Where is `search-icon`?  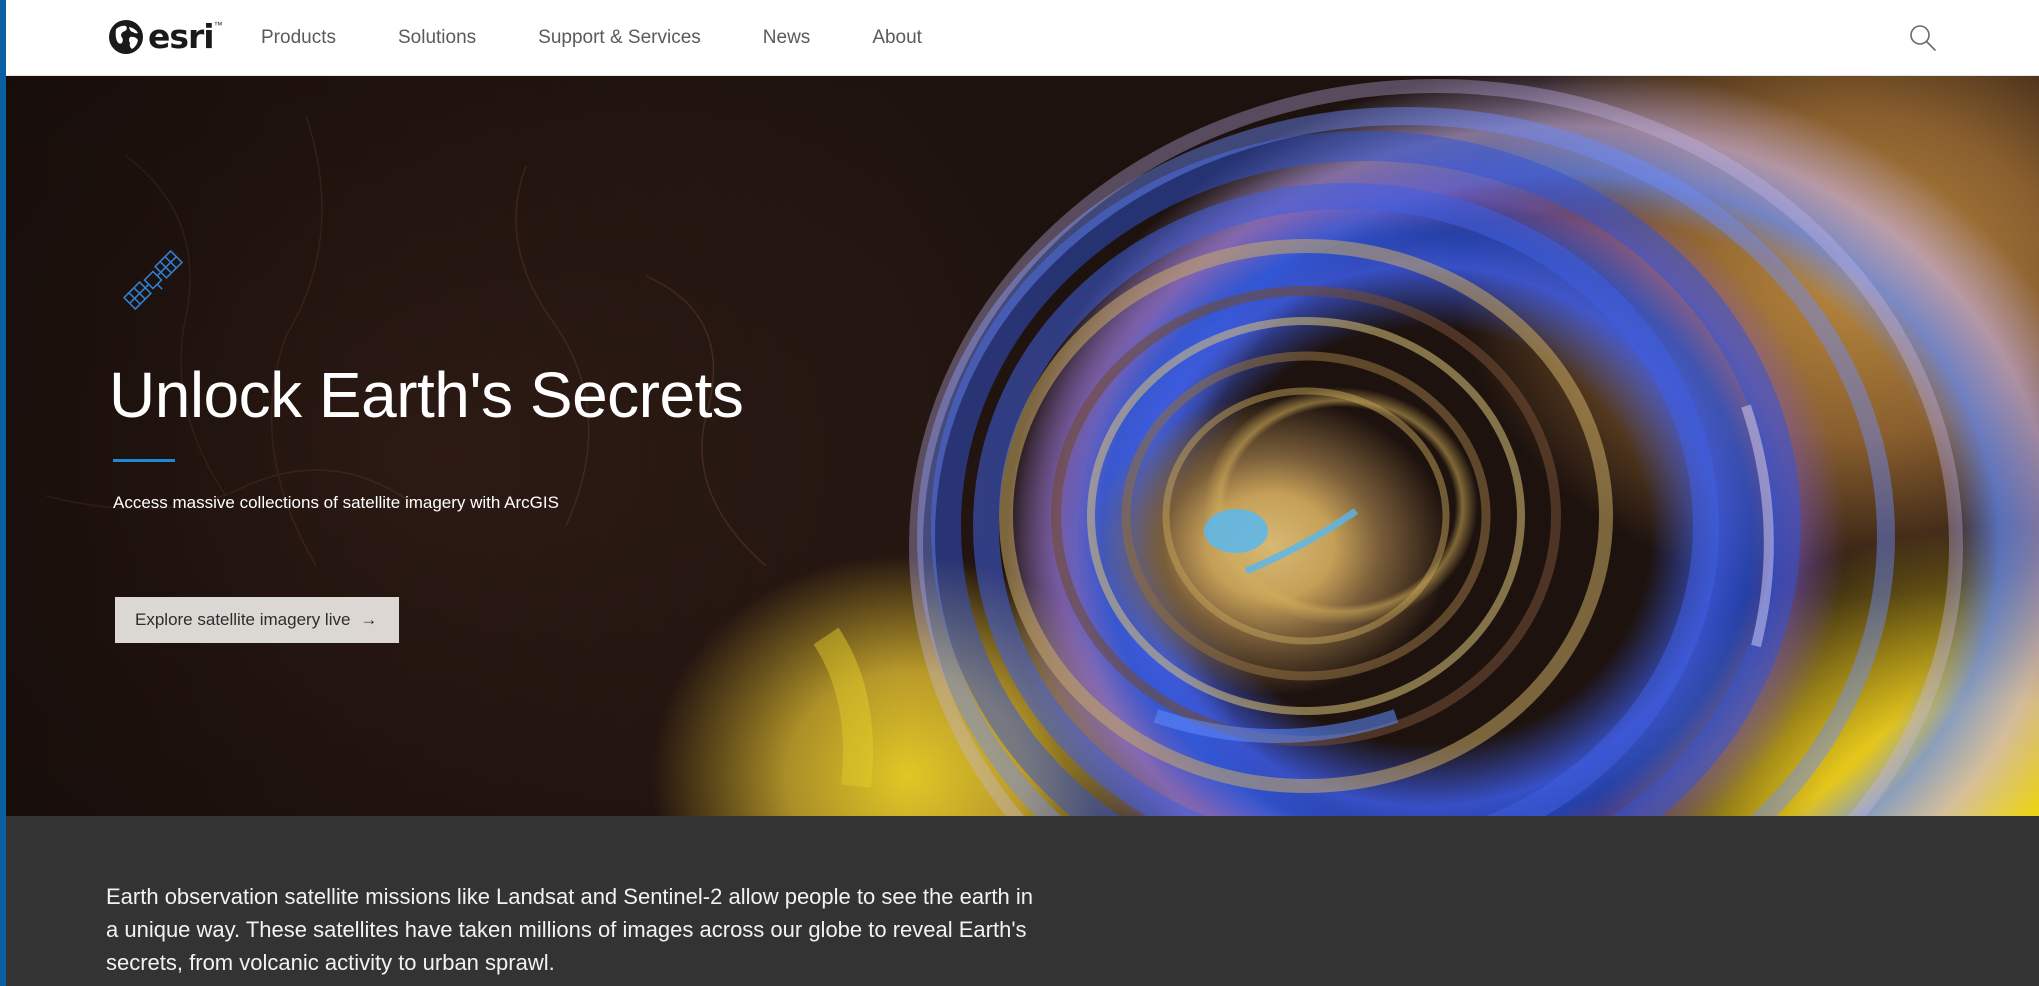 search-icon is located at coordinates (1923, 38).